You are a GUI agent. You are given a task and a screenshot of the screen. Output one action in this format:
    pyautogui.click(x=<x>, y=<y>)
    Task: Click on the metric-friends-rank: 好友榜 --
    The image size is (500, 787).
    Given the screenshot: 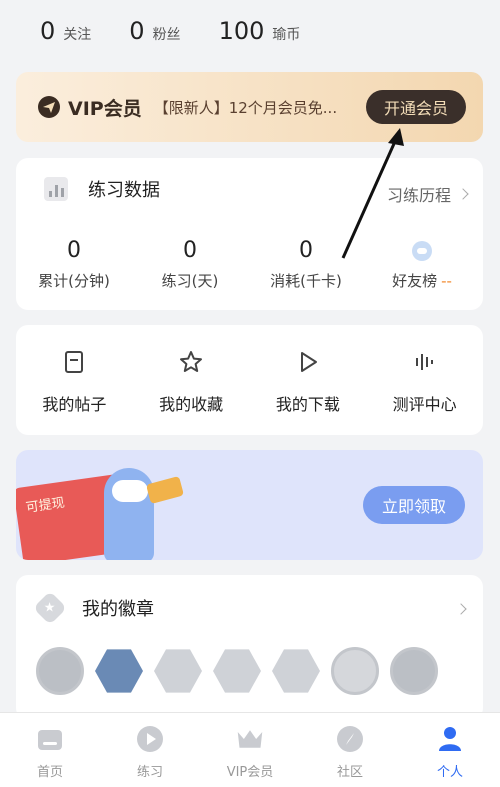 What is the action you would take?
    pyautogui.click(x=422, y=264)
    